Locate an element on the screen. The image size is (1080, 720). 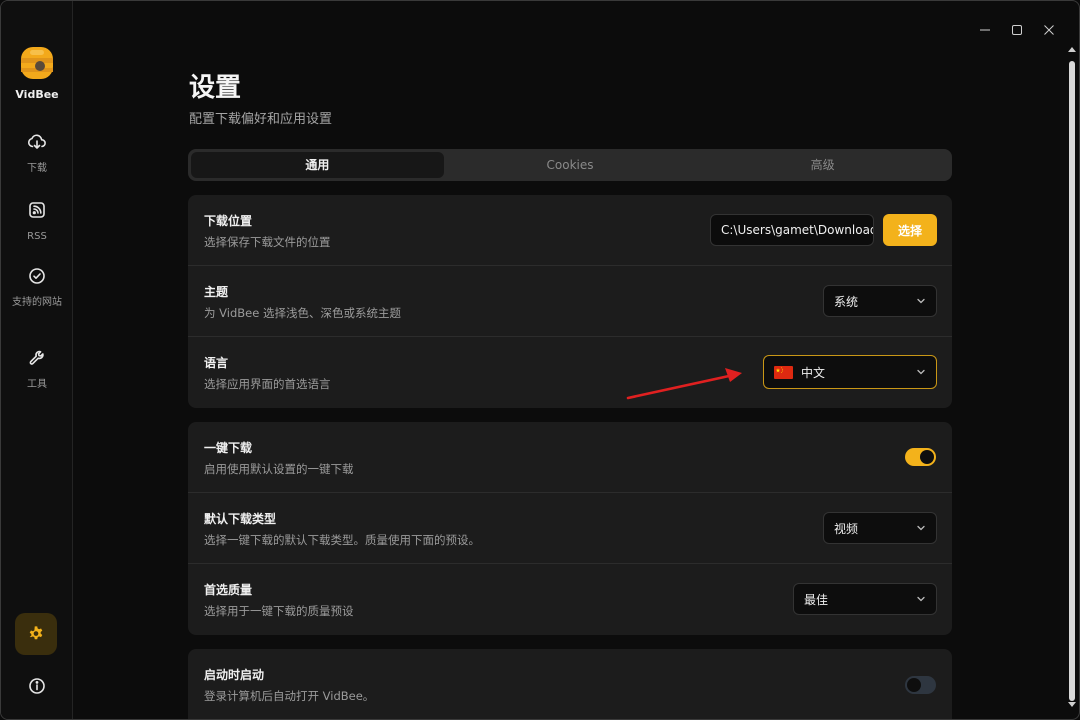
annotation-arrow-icon is located at coordinates (684, 384).